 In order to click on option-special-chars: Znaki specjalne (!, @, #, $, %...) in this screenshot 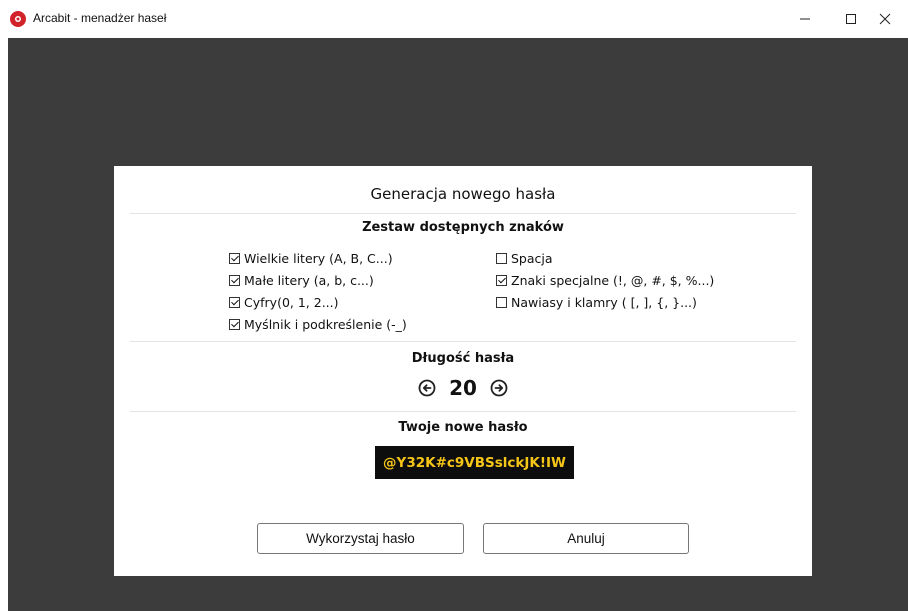, I will do `click(605, 280)`.